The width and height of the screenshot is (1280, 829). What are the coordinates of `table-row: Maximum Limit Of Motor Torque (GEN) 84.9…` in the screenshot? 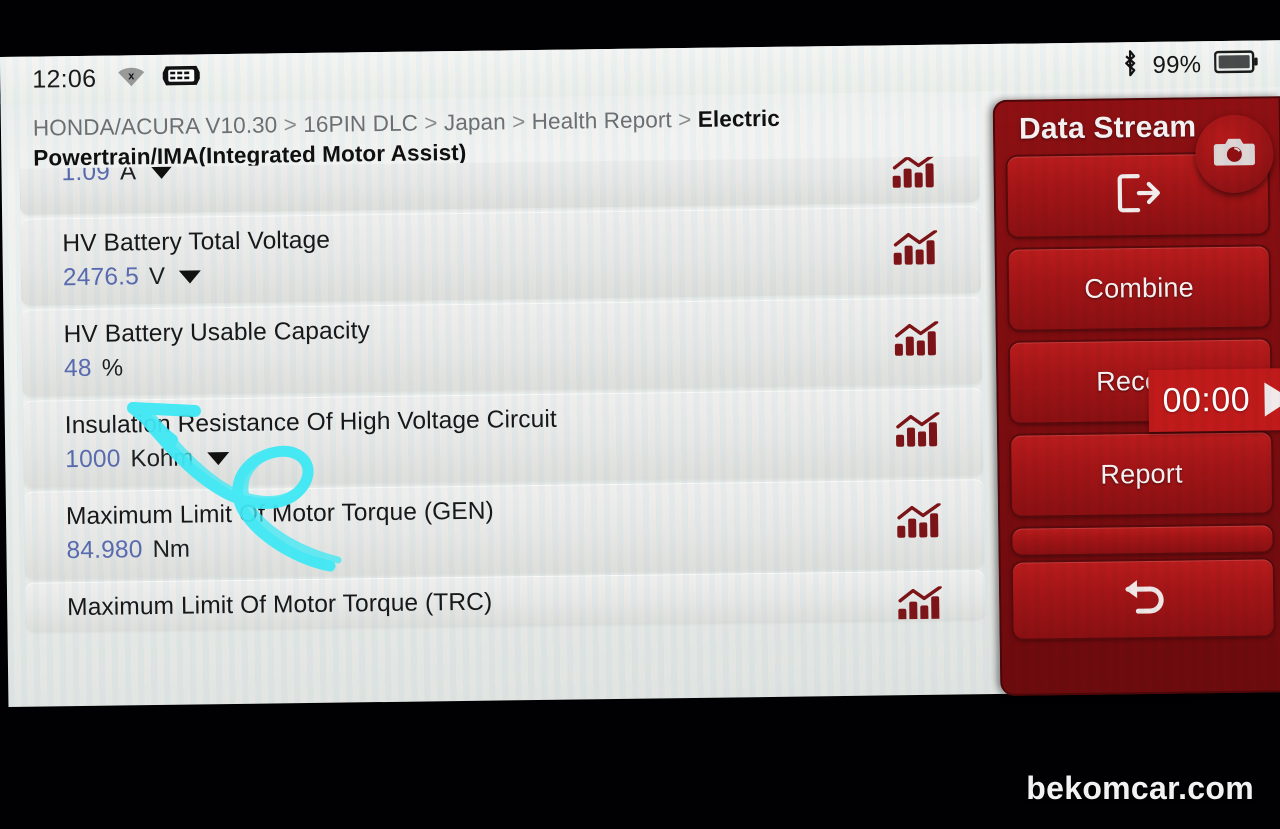 It's located at (504, 529).